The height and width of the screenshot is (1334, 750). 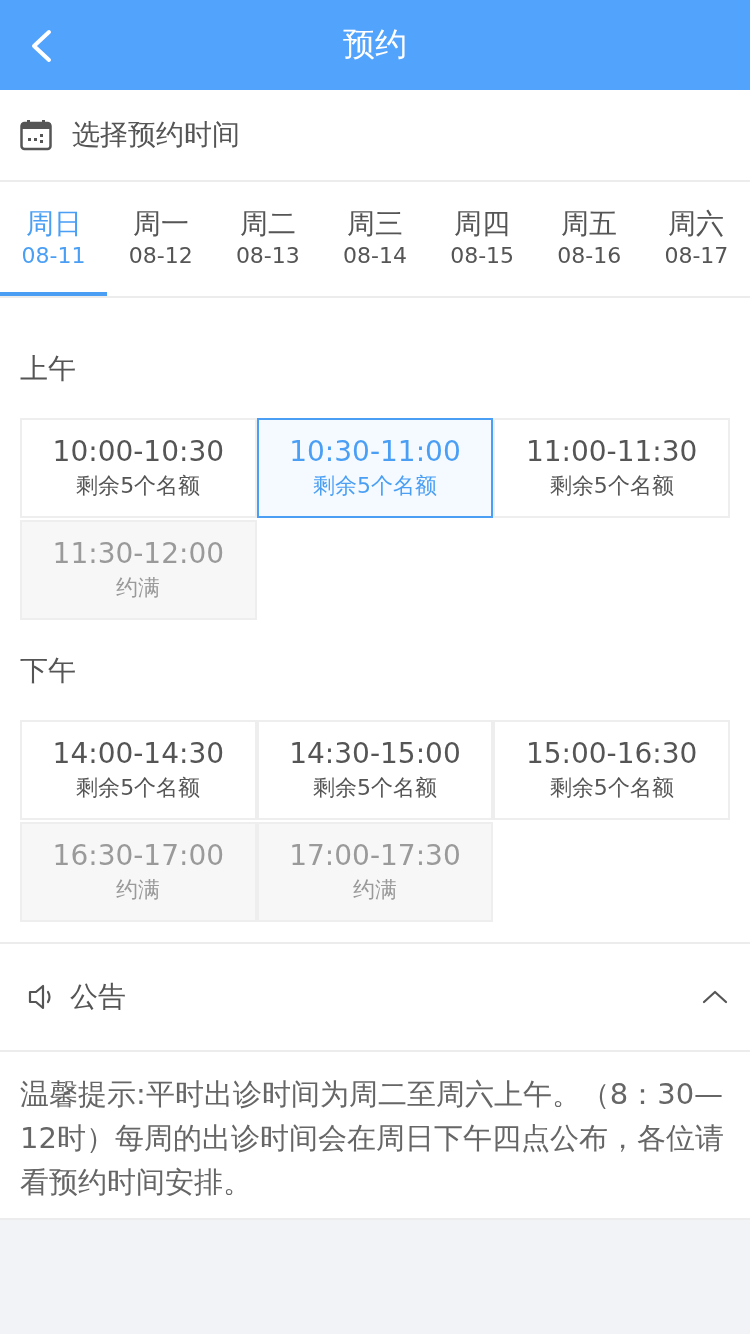 I want to click on day-tab: 周三 08-14, so click(x=375, y=239).